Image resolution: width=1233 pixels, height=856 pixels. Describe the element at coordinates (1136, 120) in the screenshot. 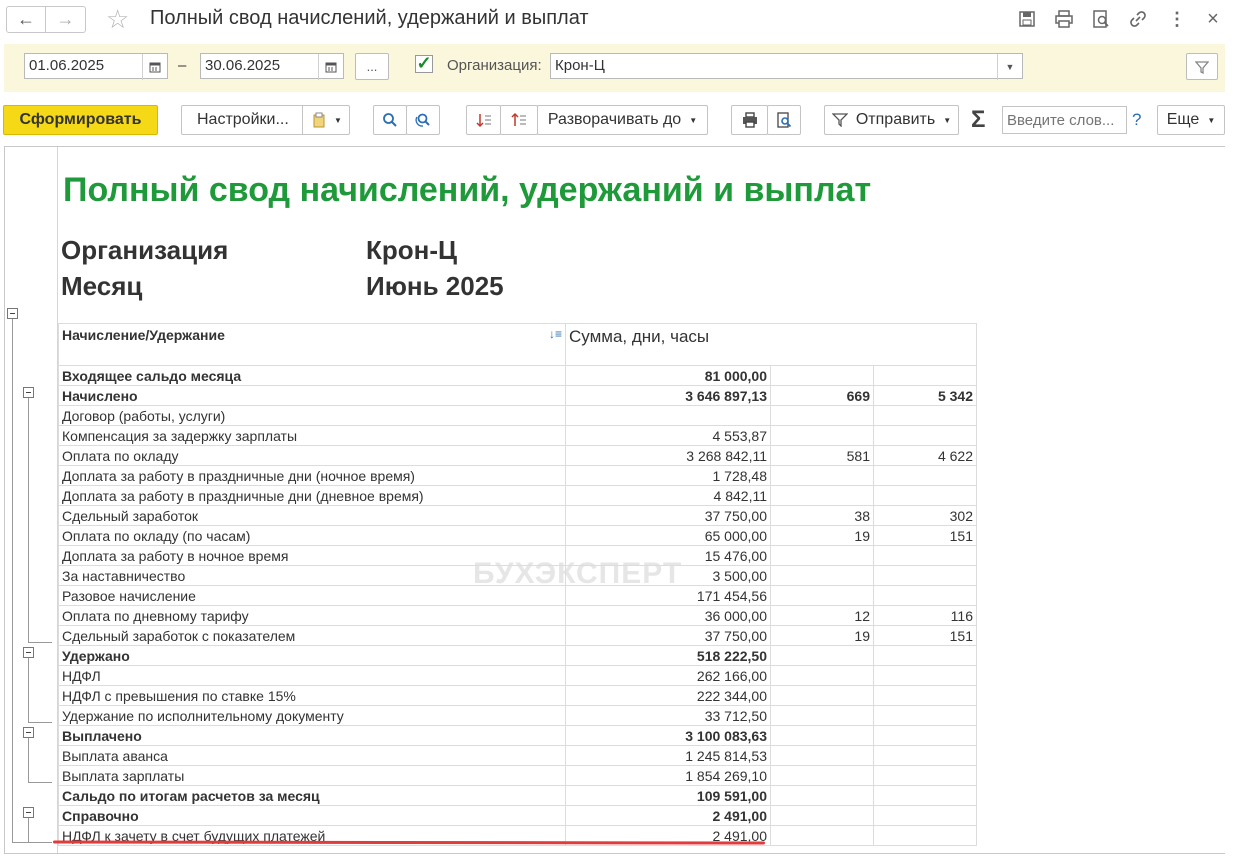

I see `help-icon: ?` at that location.